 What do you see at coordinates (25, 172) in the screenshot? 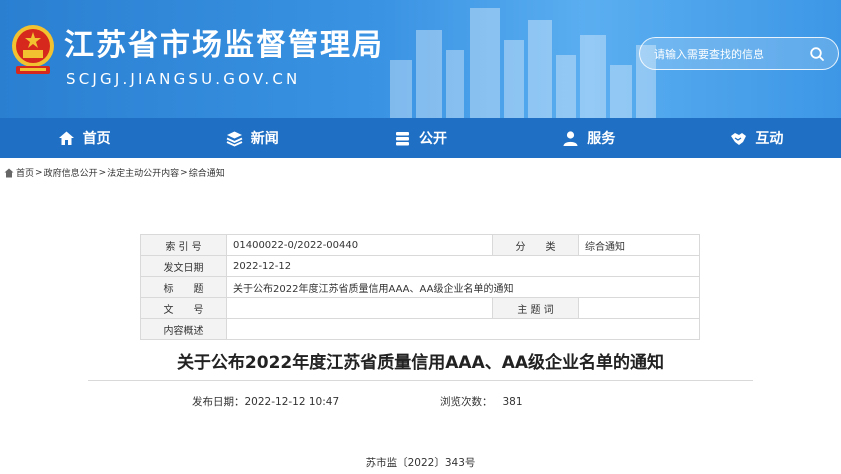
I see `breadcrumb-link-home: 首页` at bounding box center [25, 172].